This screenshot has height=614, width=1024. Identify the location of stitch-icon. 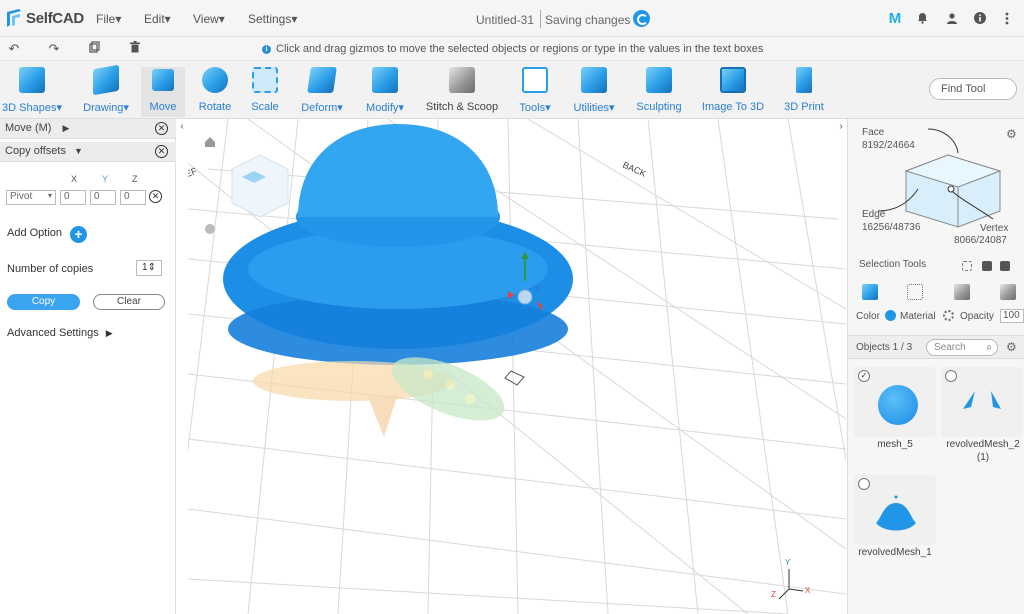
(462, 80).